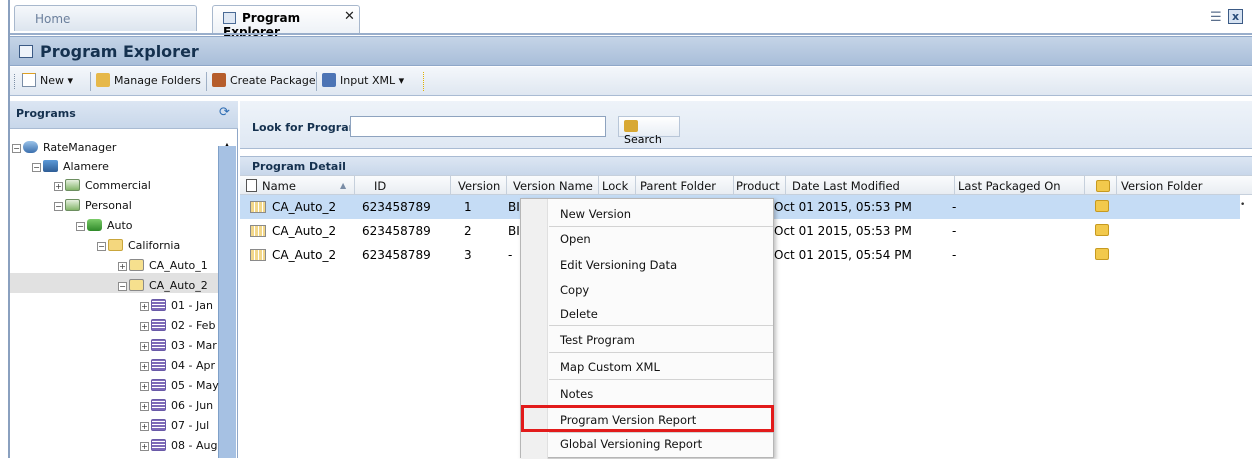 The width and height of the screenshot is (1252, 459). Describe the element at coordinates (478, 126) in the screenshot. I see `search-input` at that location.